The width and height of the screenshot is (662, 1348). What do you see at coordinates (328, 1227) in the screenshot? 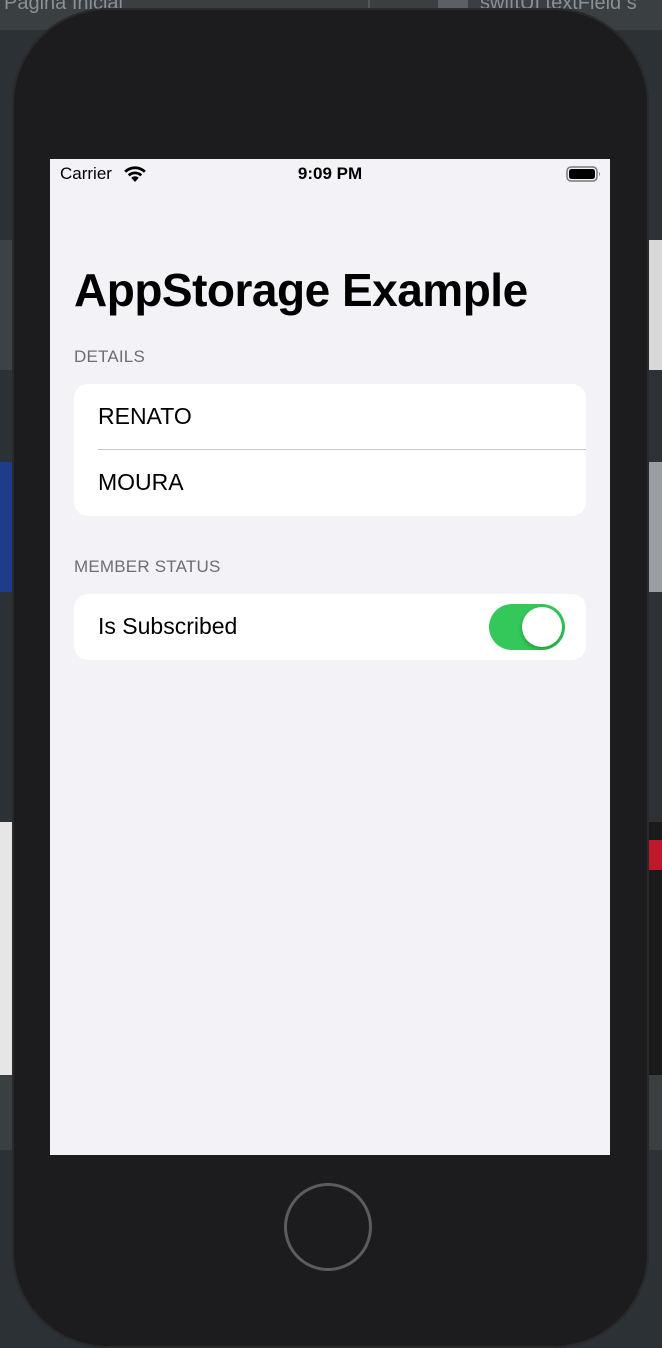
I see `home-button` at bounding box center [328, 1227].